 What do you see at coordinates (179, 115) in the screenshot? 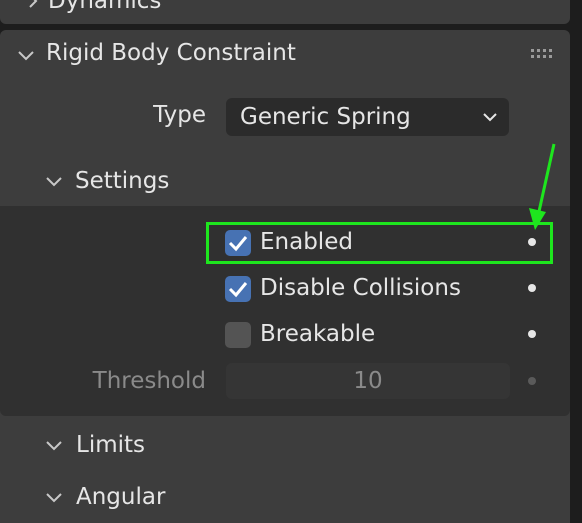
I see `type-label: Type` at bounding box center [179, 115].